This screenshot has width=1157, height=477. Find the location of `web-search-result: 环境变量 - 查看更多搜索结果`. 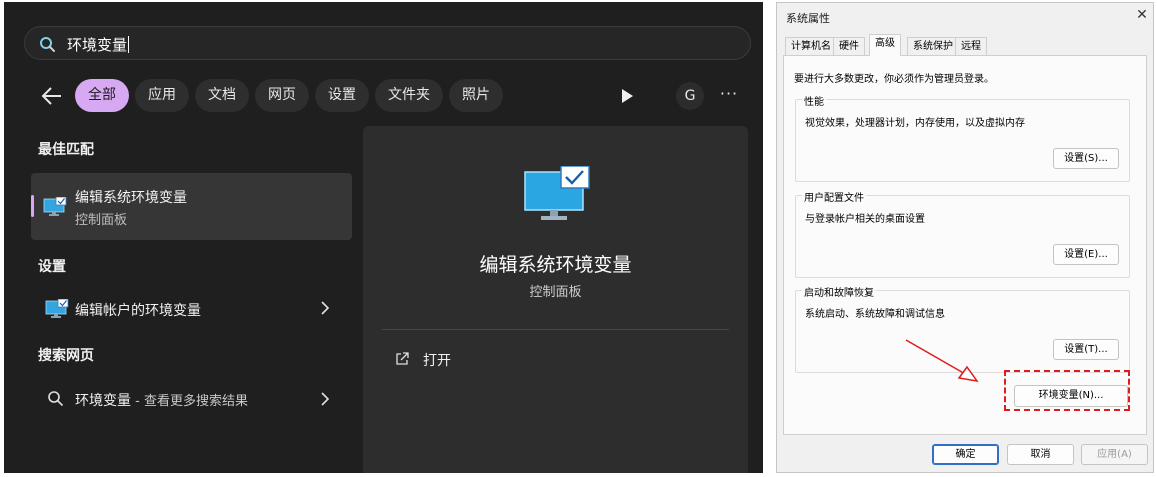

web-search-result: 环境变量 - 查看更多搜索结果 is located at coordinates (191, 398).